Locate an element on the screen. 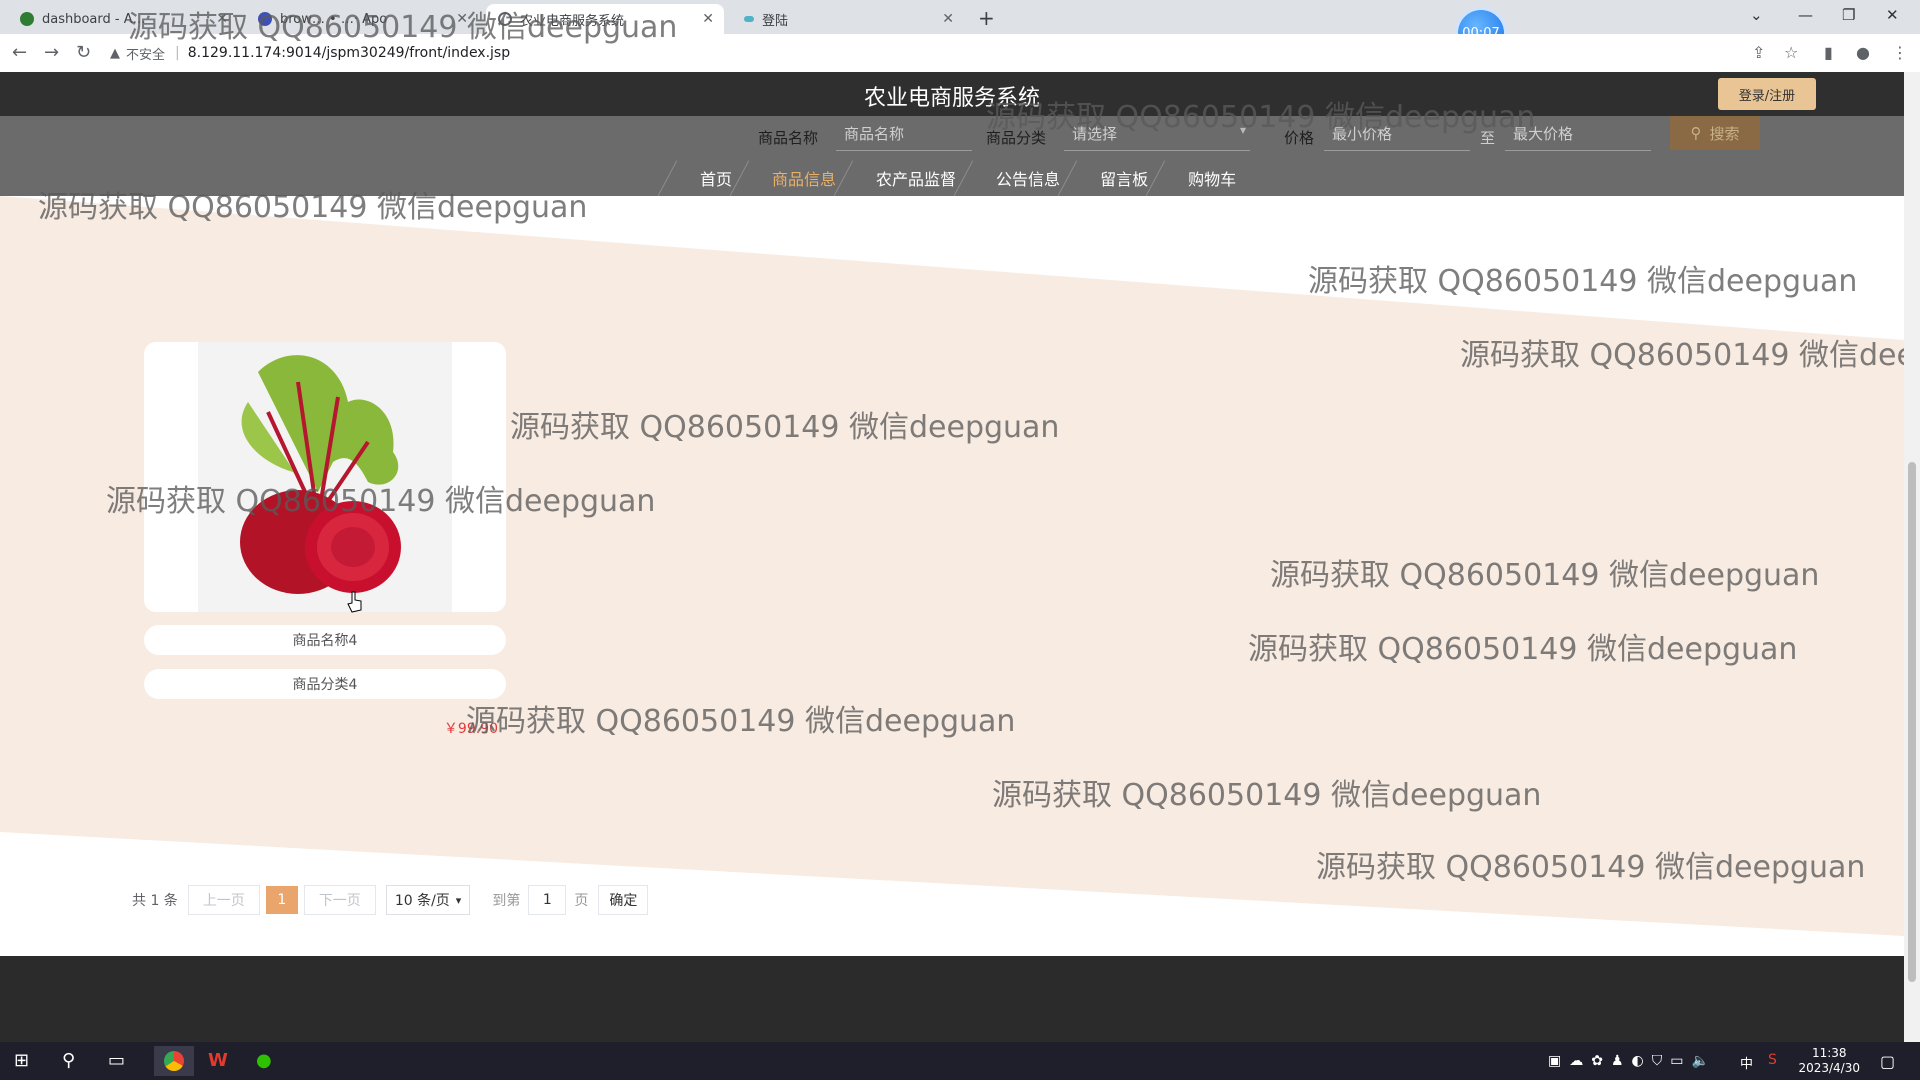 The image size is (1920, 1080). bookmark-star-icon: ☆ is located at coordinates (1791, 52).